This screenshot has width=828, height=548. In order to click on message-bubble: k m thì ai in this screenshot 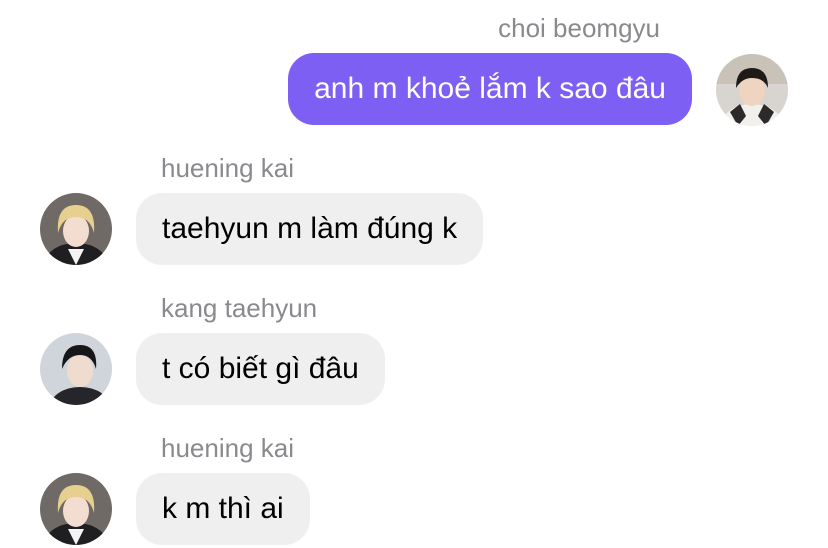, I will do `click(223, 509)`.